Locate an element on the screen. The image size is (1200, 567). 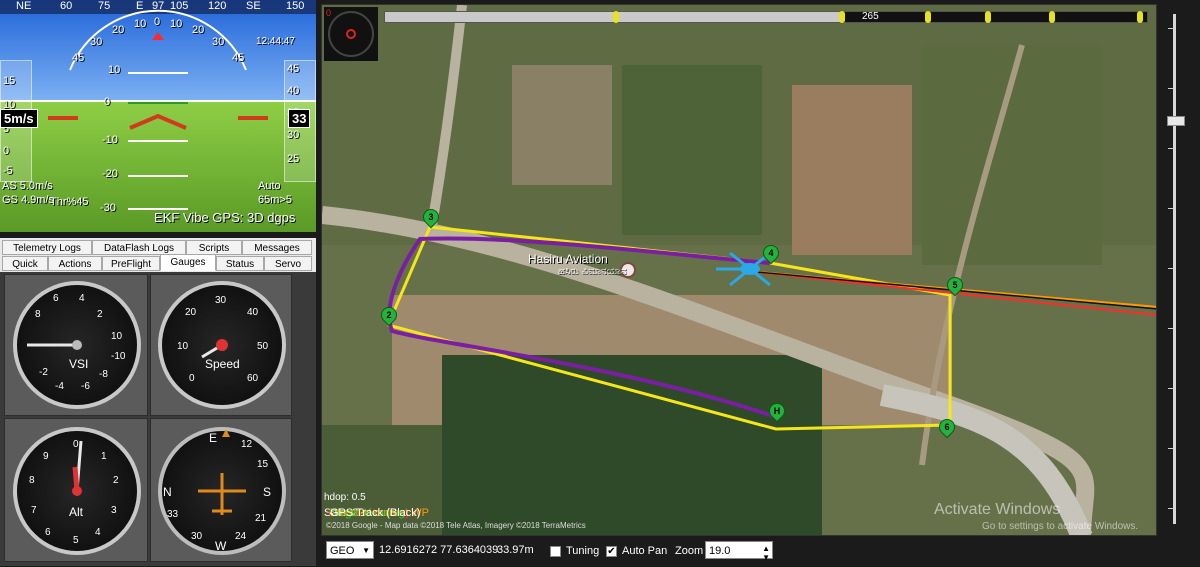
vertical-speed-box: 5m/s is located at coordinates (19, 118).